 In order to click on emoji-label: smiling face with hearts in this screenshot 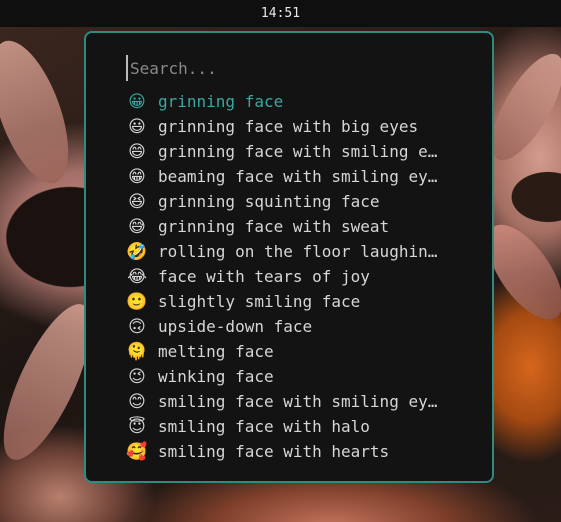, I will do `click(274, 451)`.